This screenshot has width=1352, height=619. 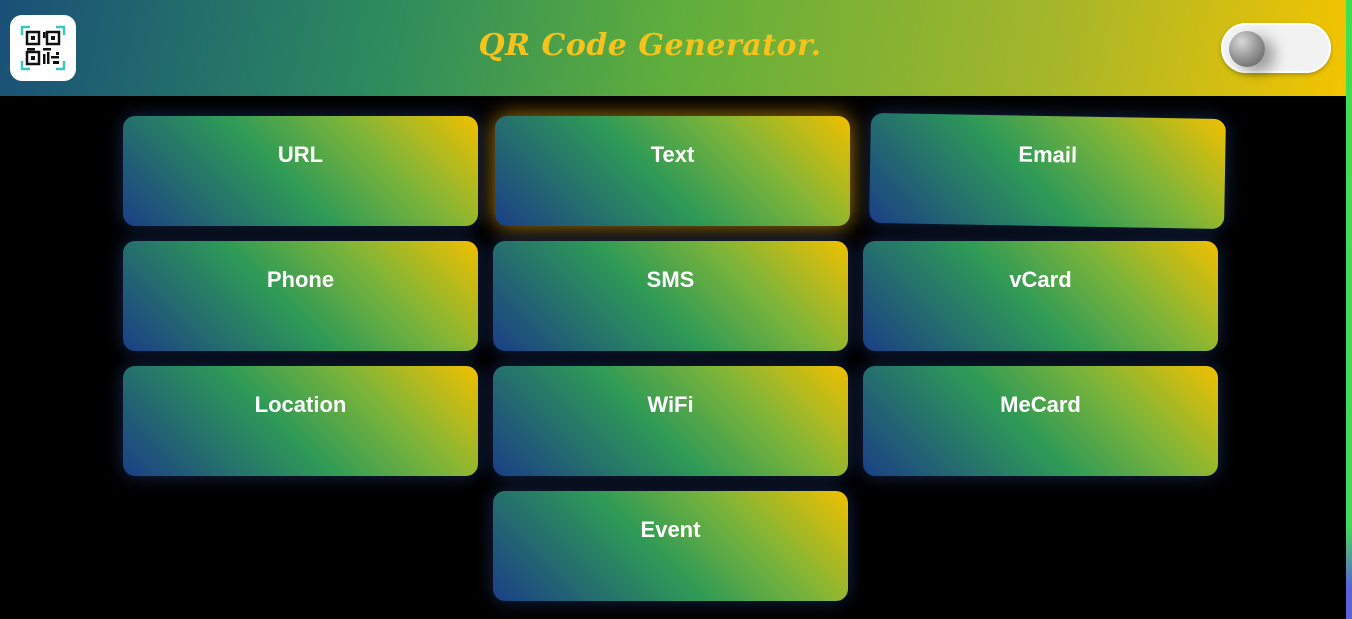 What do you see at coordinates (300, 404) in the screenshot?
I see `card-label: Location` at bounding box center [300, 404].